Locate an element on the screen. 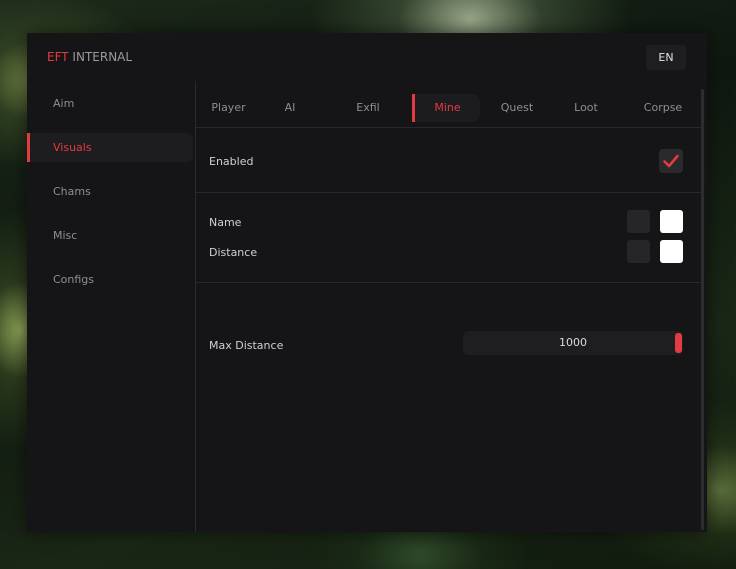 The height and width of the screenshot is (569, 736). distance-color-primary-swatch is located at coordinates (638, 251).